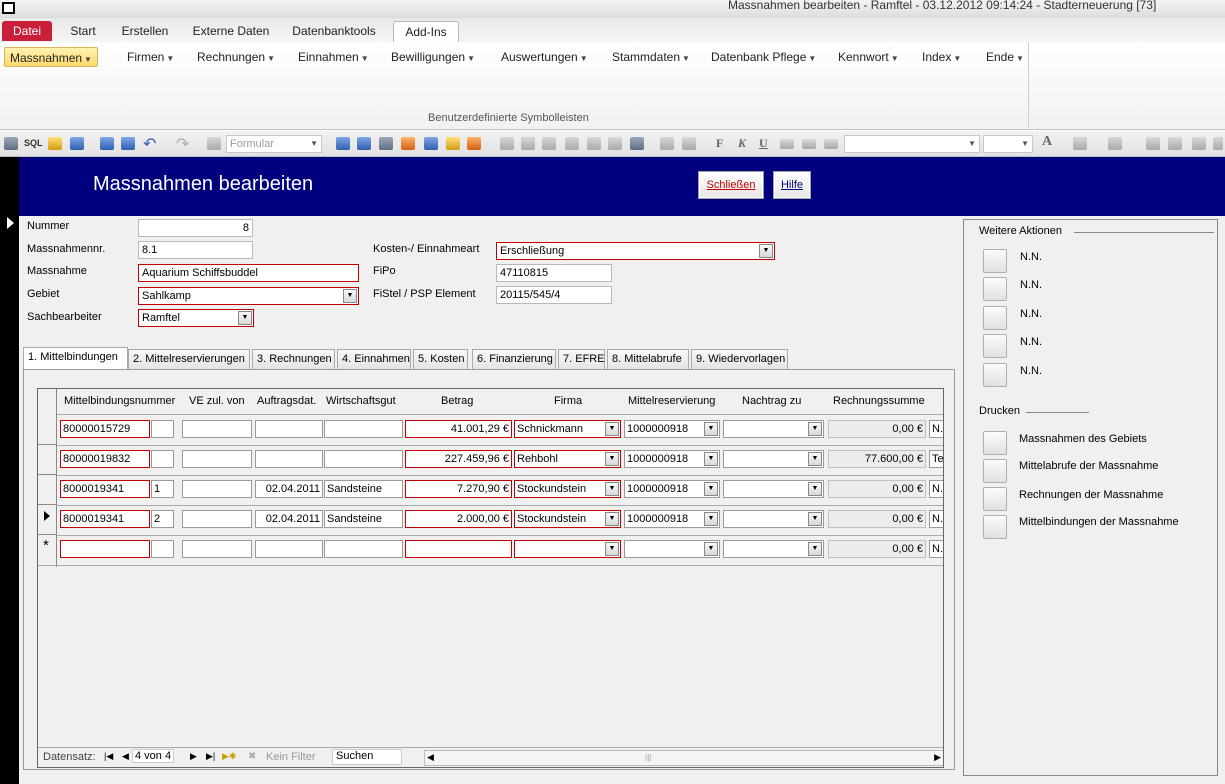 Image resolution: width=1225 pixels, height=784 pixels. What do you see at coordinates (458, 519) in the screenshot?
I see `betrag-cell: 2.000,00 €` at bounding box center [458, 519].